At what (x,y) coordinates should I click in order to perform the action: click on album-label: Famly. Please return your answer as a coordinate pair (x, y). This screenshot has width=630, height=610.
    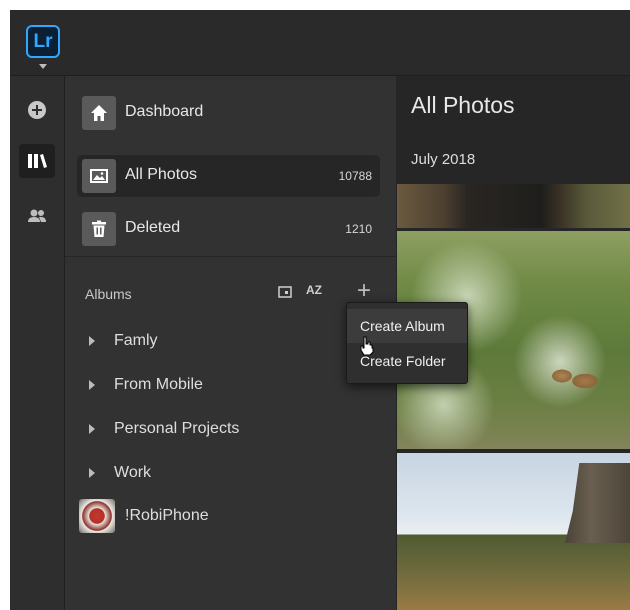
    Looking at the image, I should click on (136, 340).